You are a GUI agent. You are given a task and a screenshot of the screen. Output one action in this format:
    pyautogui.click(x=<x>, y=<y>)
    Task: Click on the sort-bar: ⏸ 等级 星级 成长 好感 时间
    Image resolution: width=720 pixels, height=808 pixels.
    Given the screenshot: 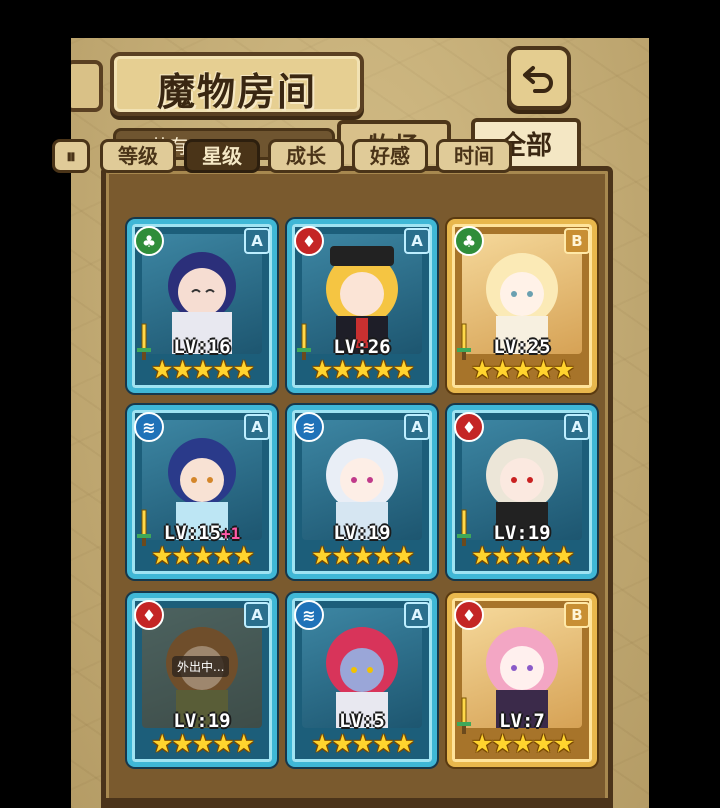 What is the action you would take?
    pyautogui.click(x=290, y=158)
    